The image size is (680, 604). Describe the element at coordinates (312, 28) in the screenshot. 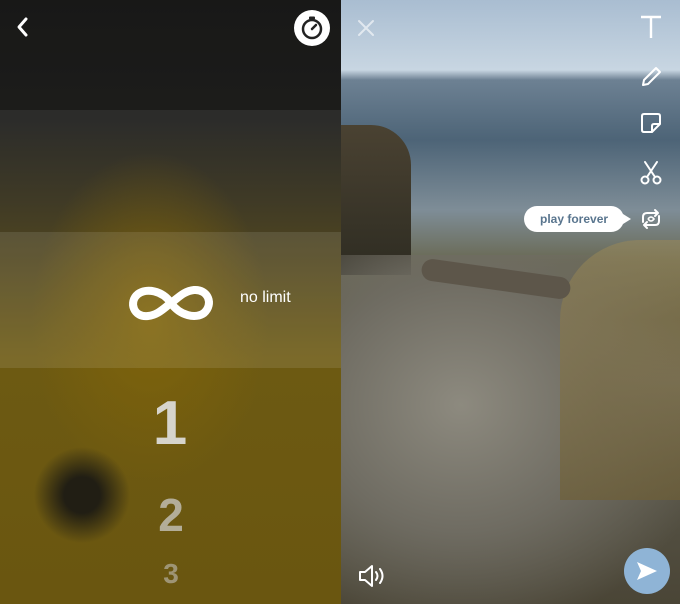

I see `stopwatch-icon` at that location.